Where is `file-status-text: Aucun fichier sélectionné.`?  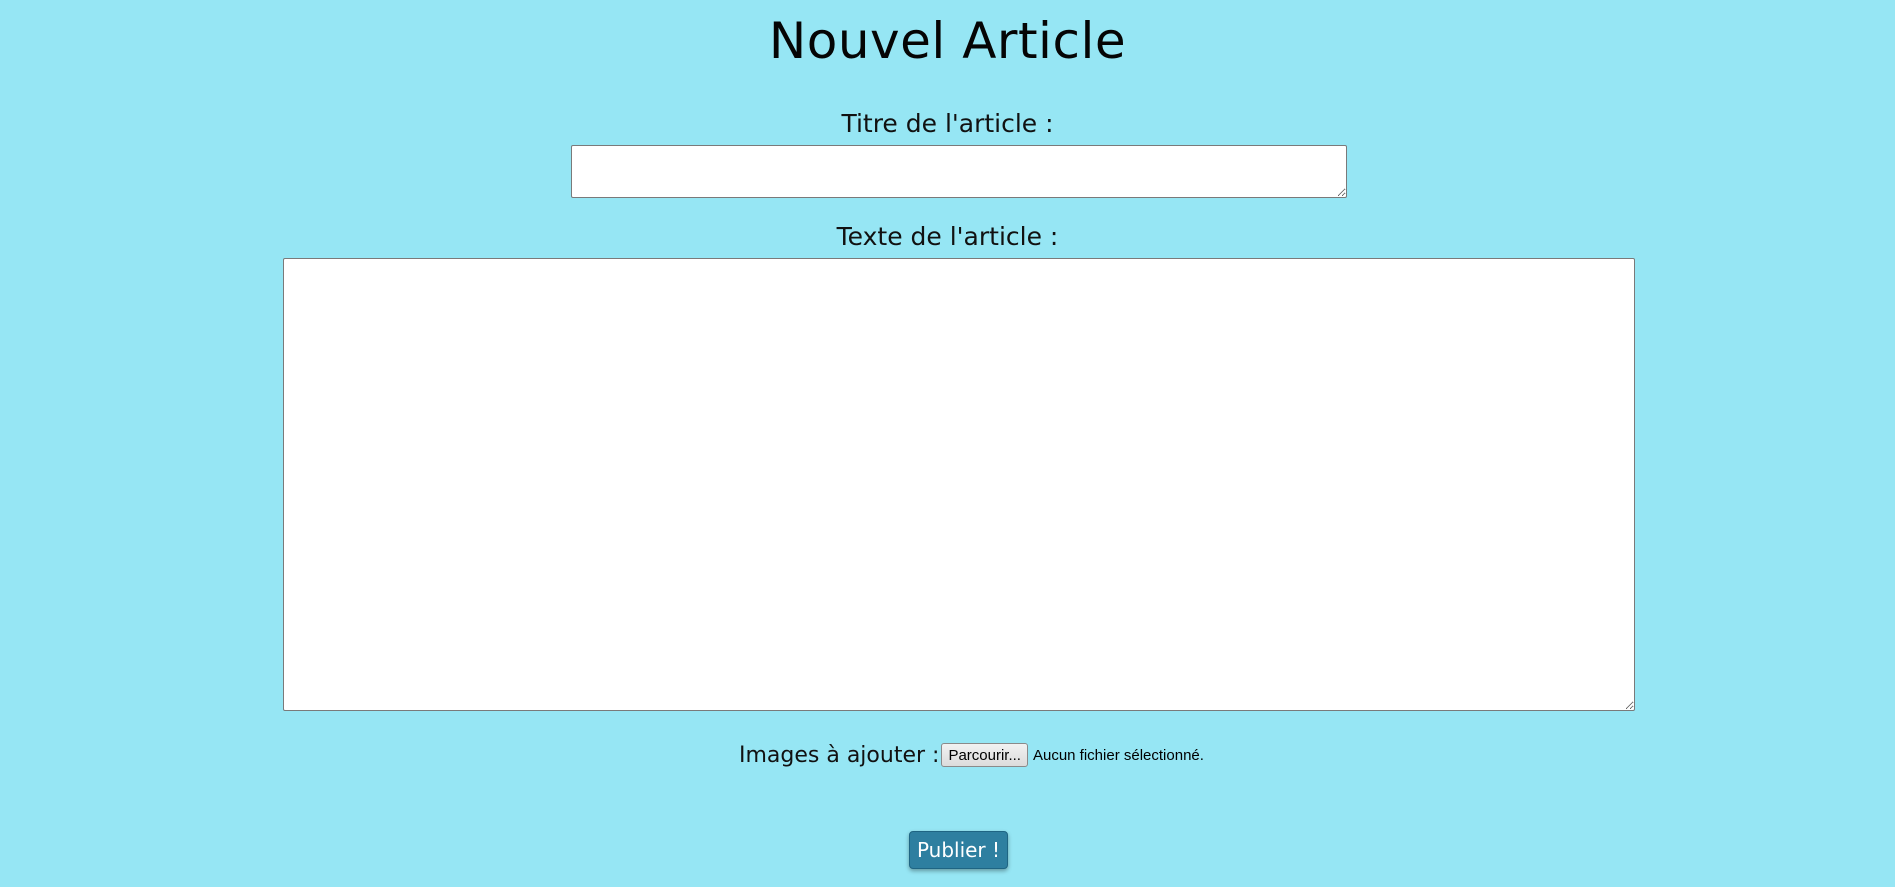 file-status-text: Aucun fichier sélectionné. is located at coordinates (1118, 755).